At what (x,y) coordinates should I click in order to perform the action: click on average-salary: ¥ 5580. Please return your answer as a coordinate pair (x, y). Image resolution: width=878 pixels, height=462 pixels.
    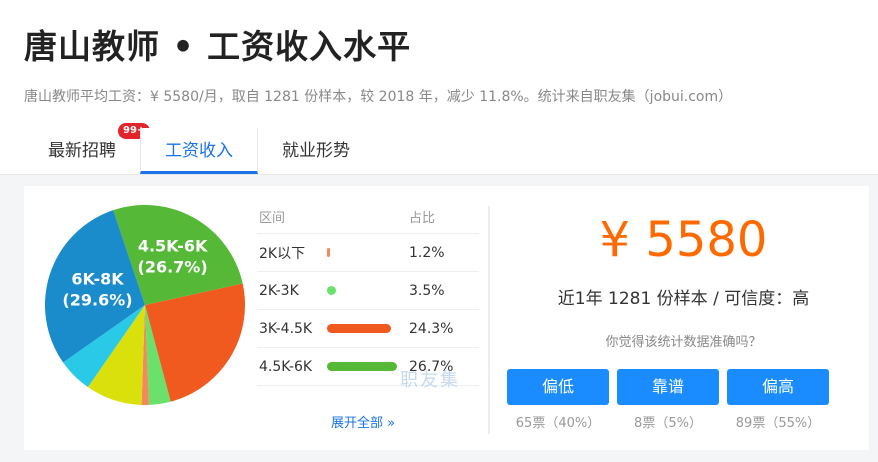
    Looking at the image, I should click on (683, 240).